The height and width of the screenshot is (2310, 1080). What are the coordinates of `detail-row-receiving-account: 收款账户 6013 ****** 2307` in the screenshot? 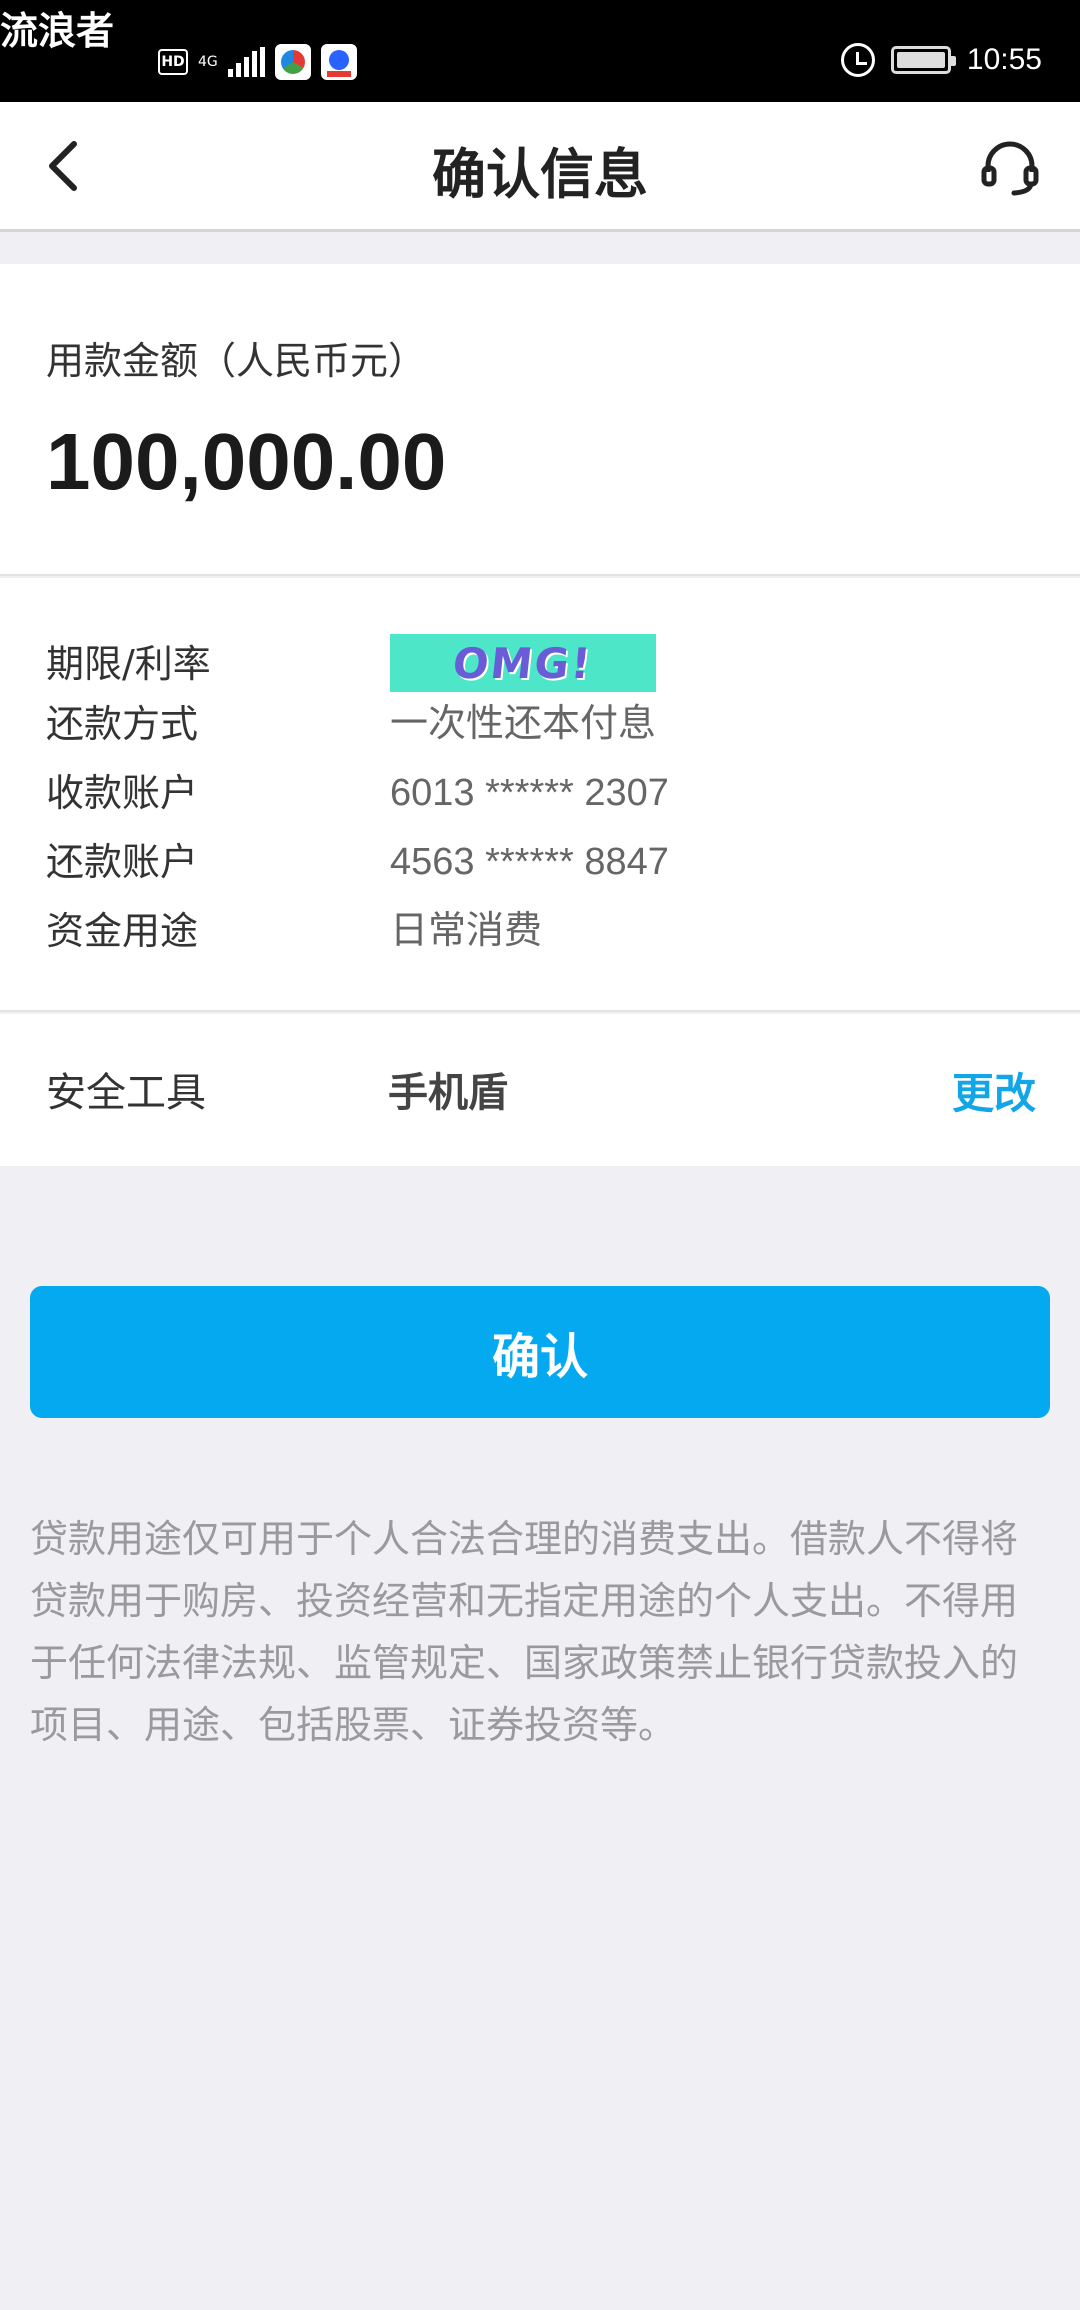 It's located at (540, 793).